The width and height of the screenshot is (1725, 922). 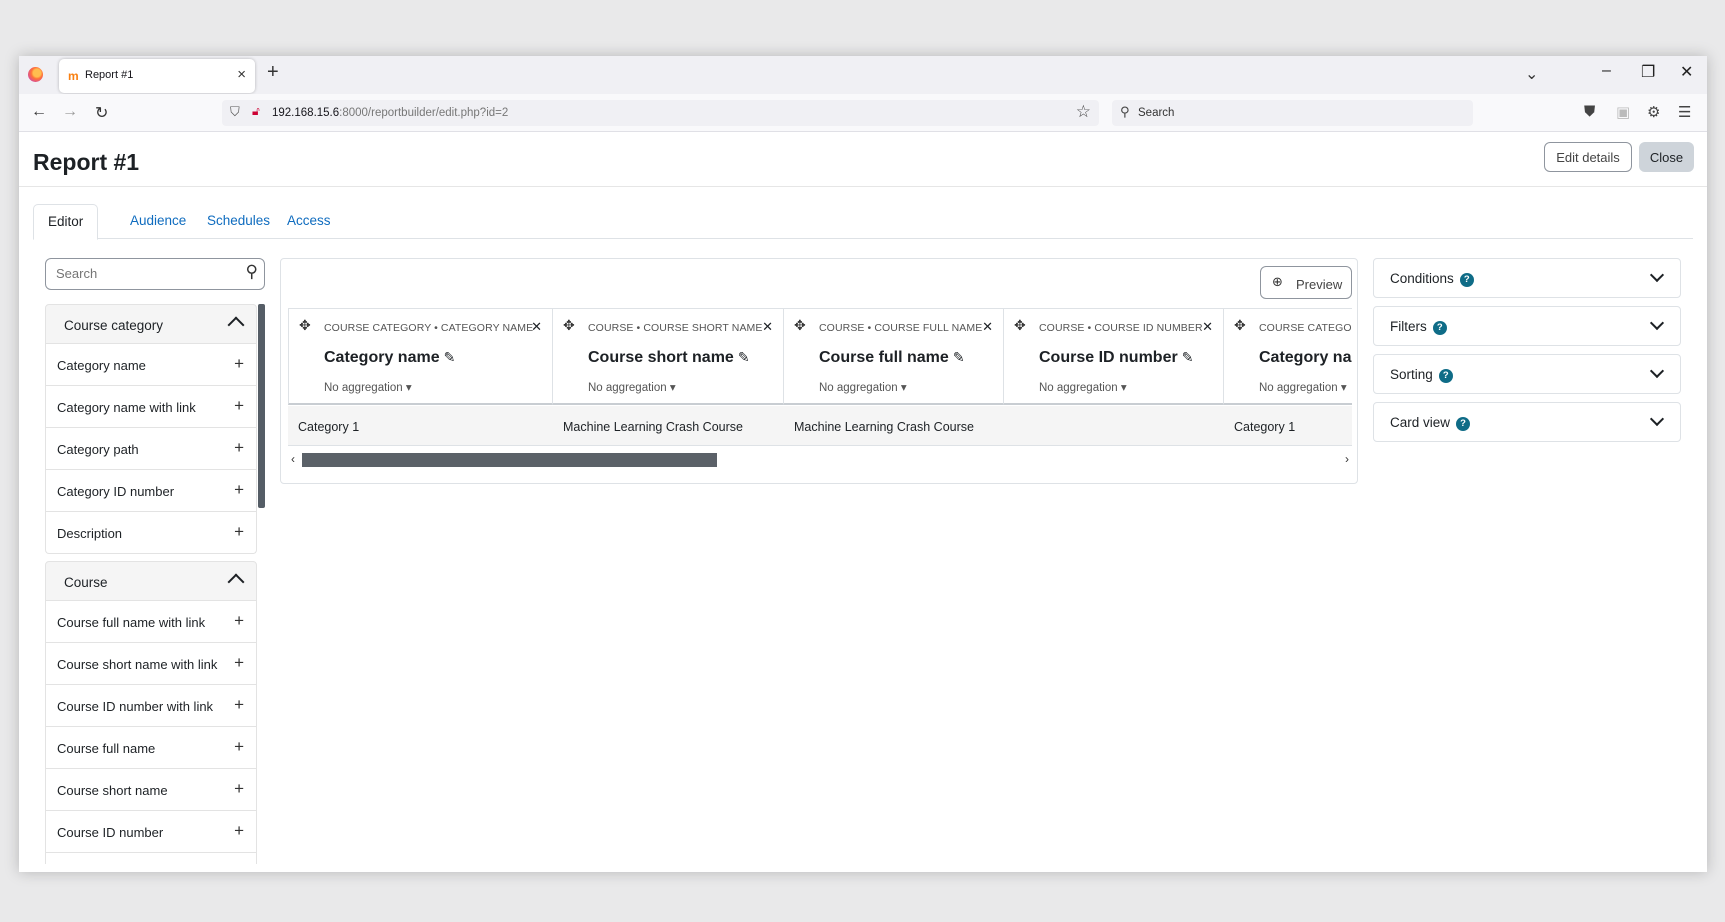 What do you see at coordinates (669, 358) in the screenshot?
I see `column-heading: Course short name ✎` at bounding box center [669, 358].